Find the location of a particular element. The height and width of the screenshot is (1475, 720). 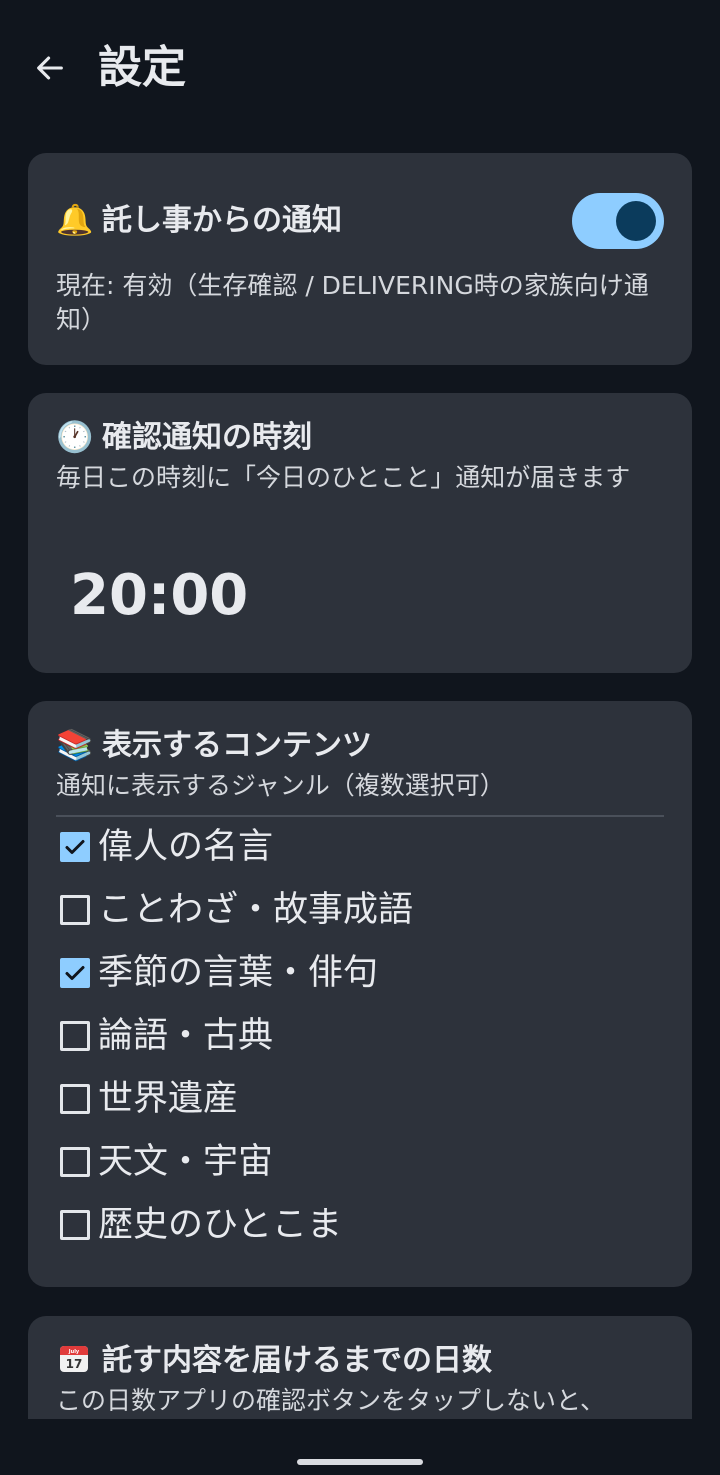

content-option: 季節の言葉・俳句 is located at coordinates (219, 973).